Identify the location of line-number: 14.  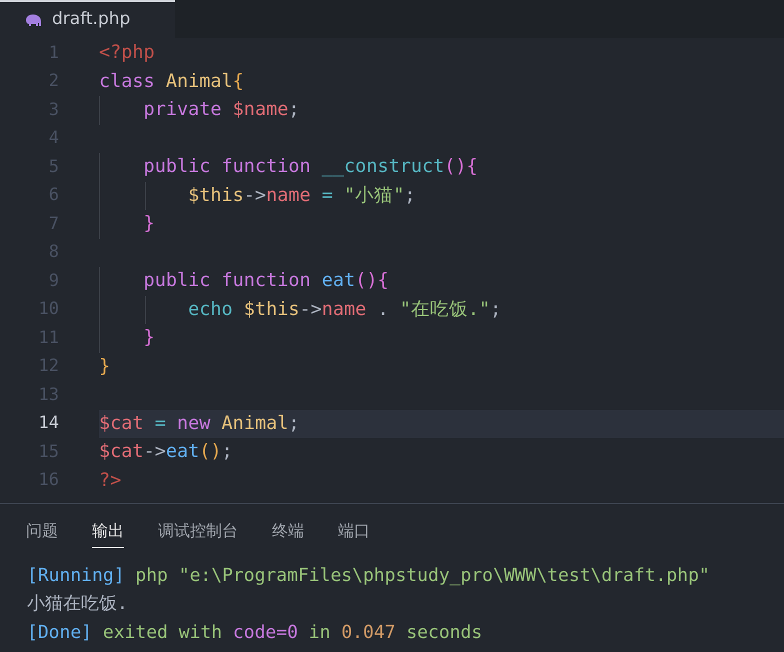
(48, 423).